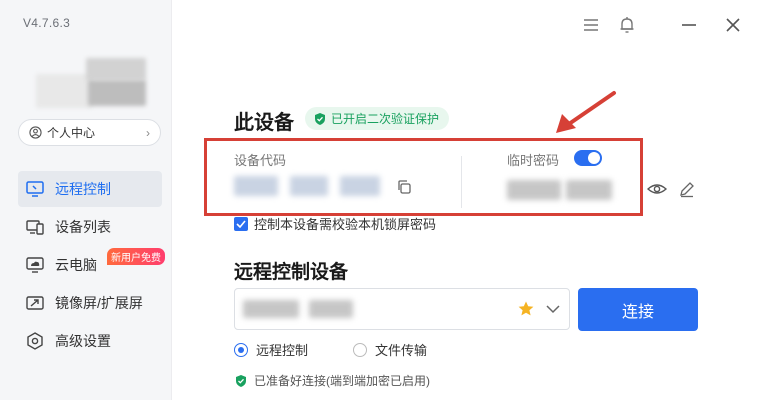 The image size is (771, 400). Describe the element at coordinates (83, 227) in the screenshot. I see `sidebar-item-label: 设备列表` at that location.